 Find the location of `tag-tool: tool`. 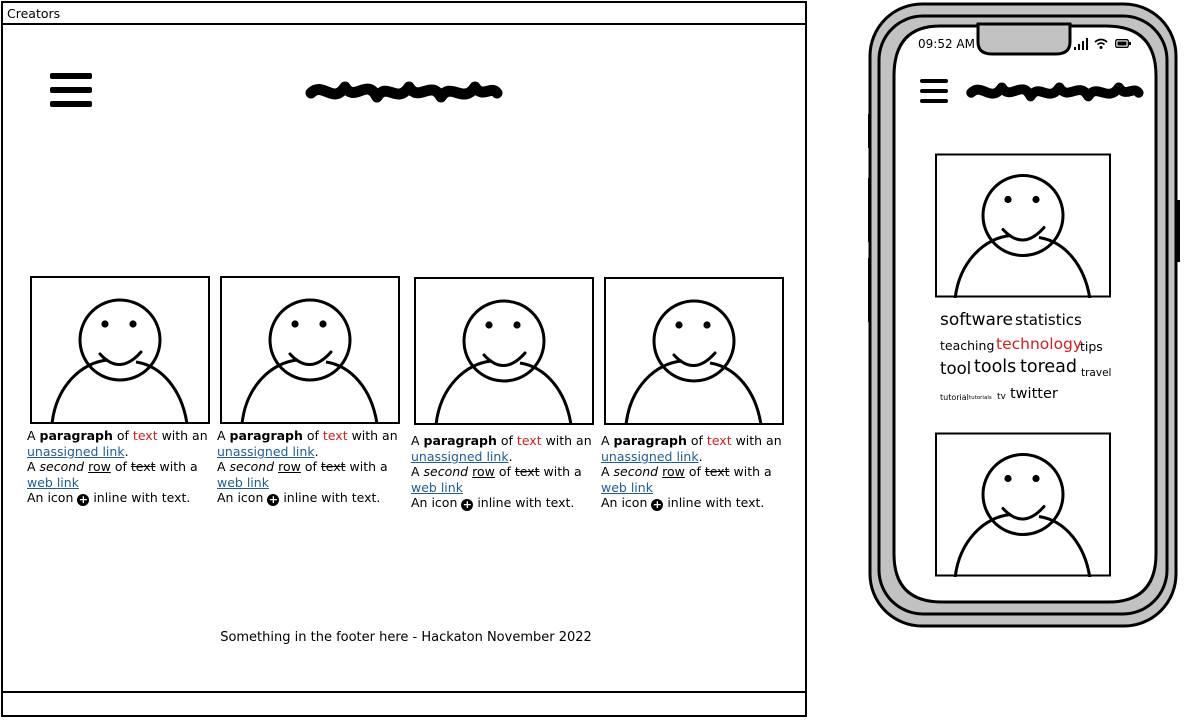

tag-tool: tool is located at coordinates (955, 369).